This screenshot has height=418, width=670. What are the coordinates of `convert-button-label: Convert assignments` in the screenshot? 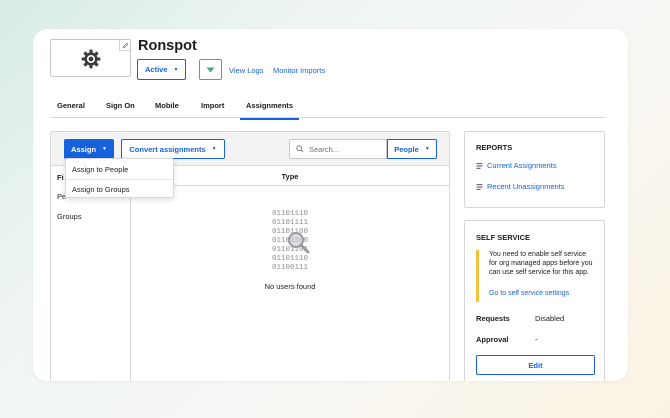 It's located at (167, 149).